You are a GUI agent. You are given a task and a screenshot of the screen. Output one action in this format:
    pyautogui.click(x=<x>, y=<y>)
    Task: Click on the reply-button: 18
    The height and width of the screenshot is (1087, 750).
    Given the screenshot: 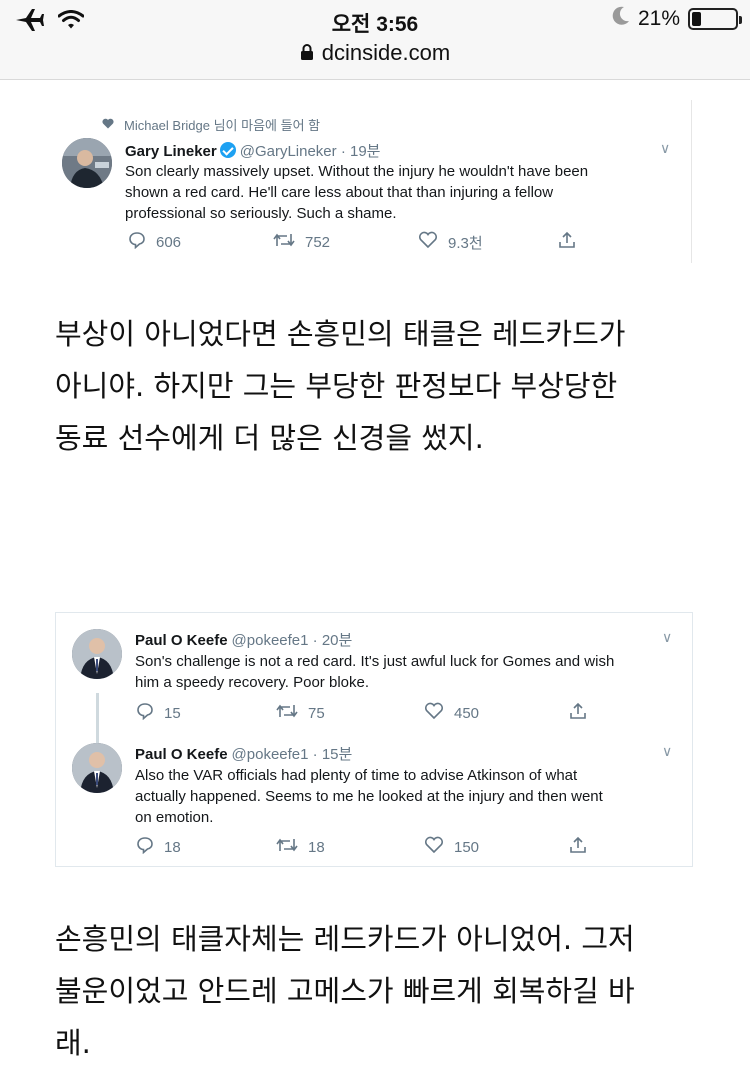 What is the action you would take?
    pyautogui.click(x=206, y=847)
    